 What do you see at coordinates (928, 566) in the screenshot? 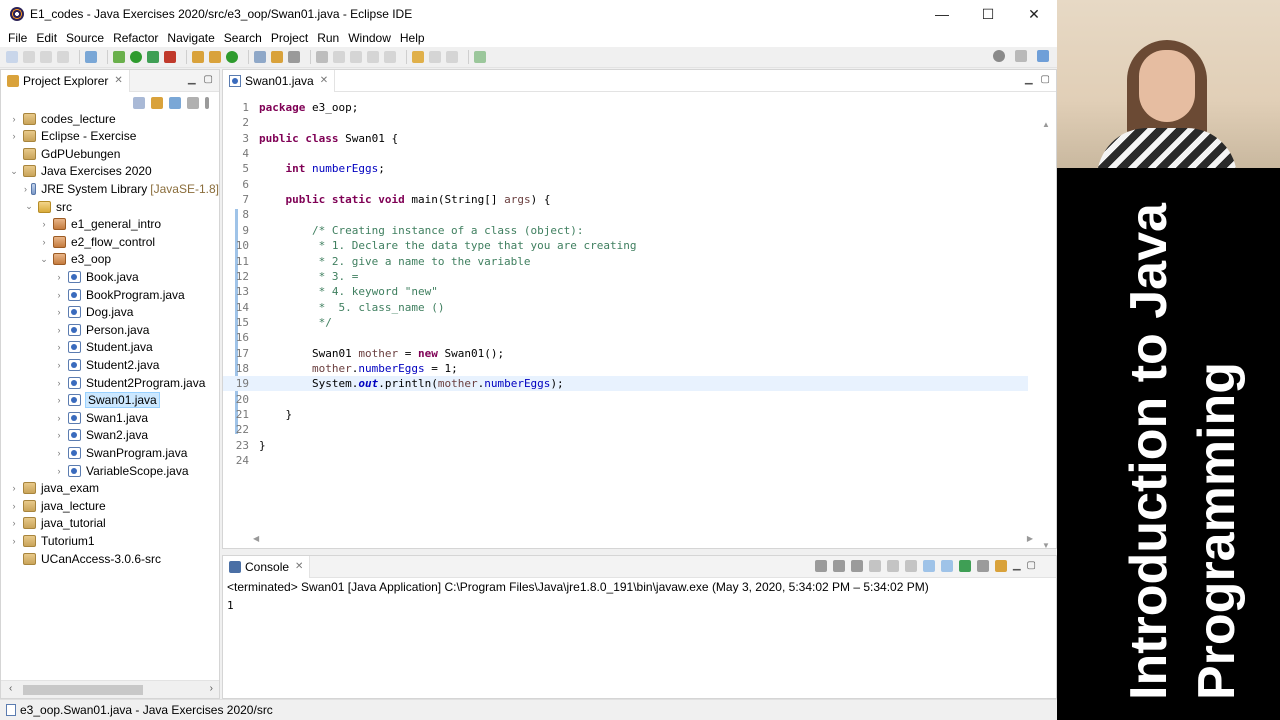
I see `show-stdout-icon` at bounding box center [928, 566].